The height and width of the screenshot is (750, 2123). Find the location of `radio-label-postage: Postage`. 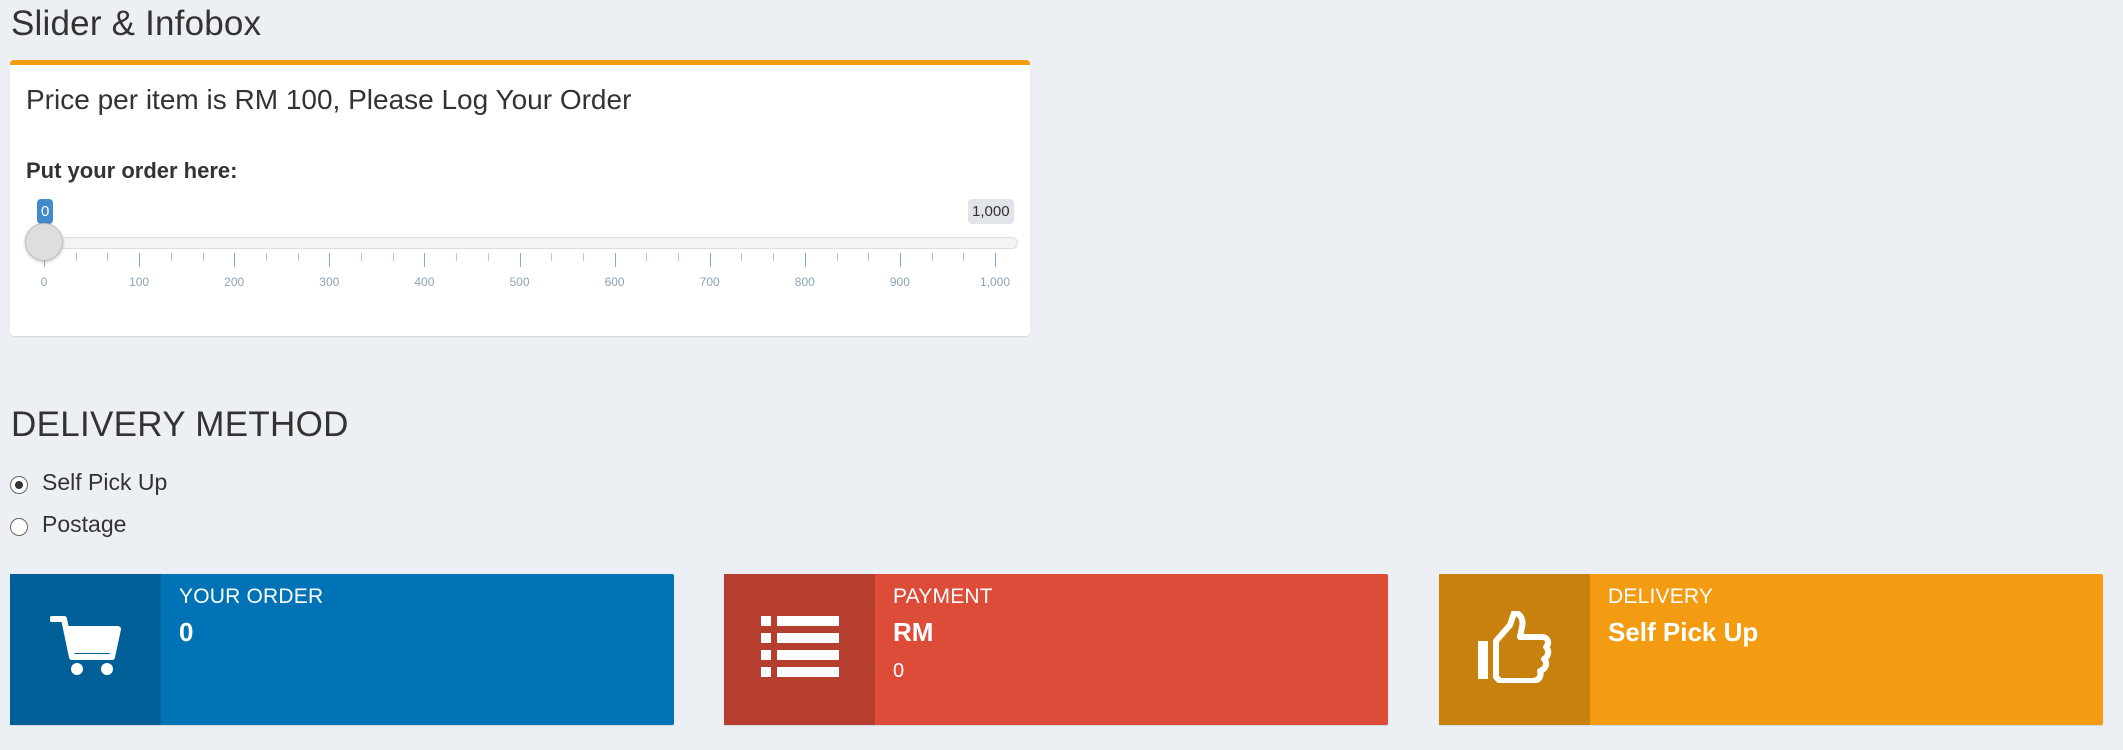

radio-label-postage: Postage is located at coordinates (84, 523).